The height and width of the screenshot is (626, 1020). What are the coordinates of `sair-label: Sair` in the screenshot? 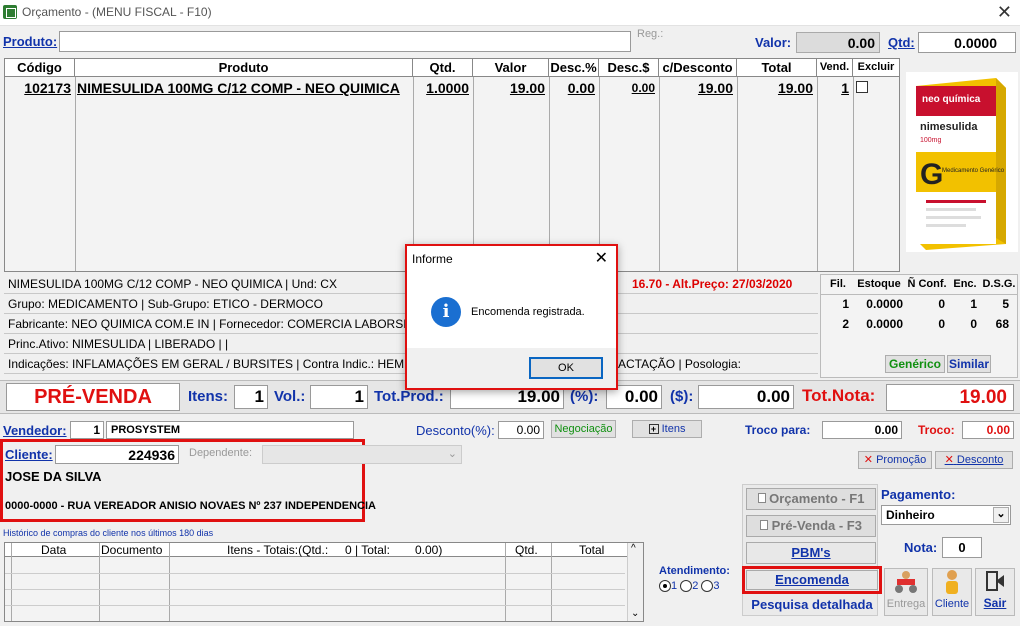 It's located at (995, 603).